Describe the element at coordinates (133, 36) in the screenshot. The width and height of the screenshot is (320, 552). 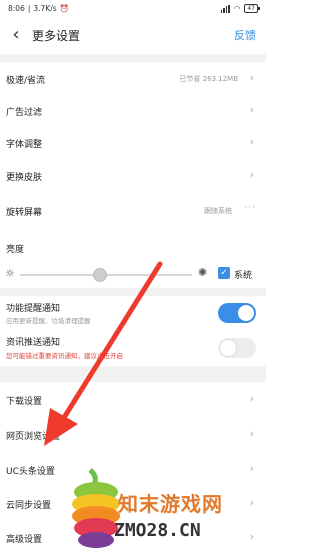
I see `header-bar: ‹ 更多设置 反馈` at that location.